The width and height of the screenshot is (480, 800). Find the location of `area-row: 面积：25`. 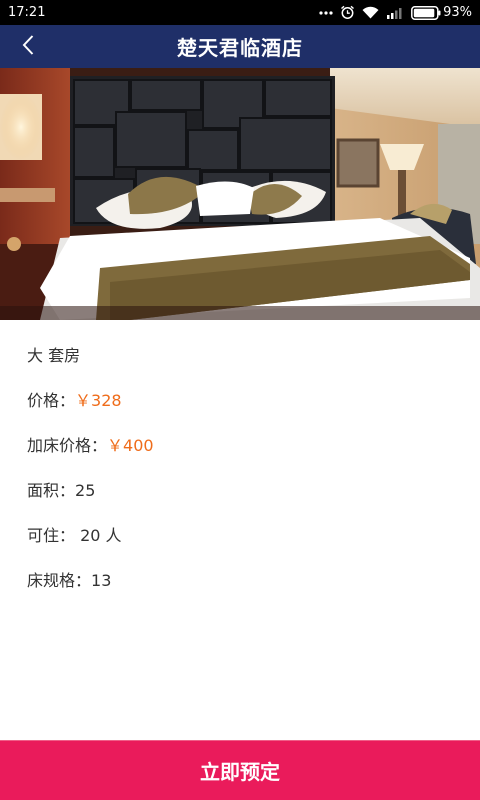

area-row: 面积：25 is located at coordinates (61, 489).